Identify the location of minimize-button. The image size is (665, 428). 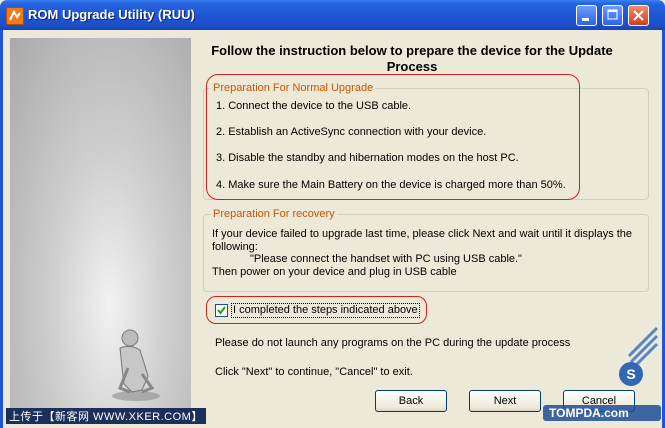
(586, 15).